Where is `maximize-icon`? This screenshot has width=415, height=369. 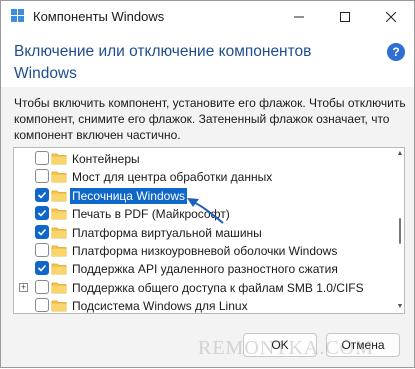 maximize-icon is located at coordinates (345, 17).